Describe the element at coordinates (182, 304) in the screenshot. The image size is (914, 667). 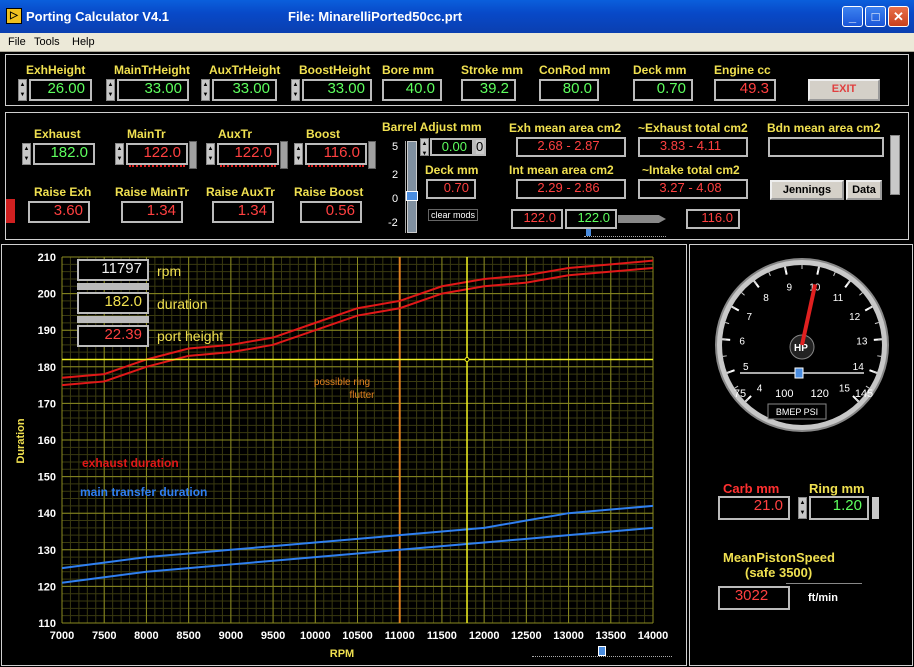
I see `duration-unit: duration` at that location.